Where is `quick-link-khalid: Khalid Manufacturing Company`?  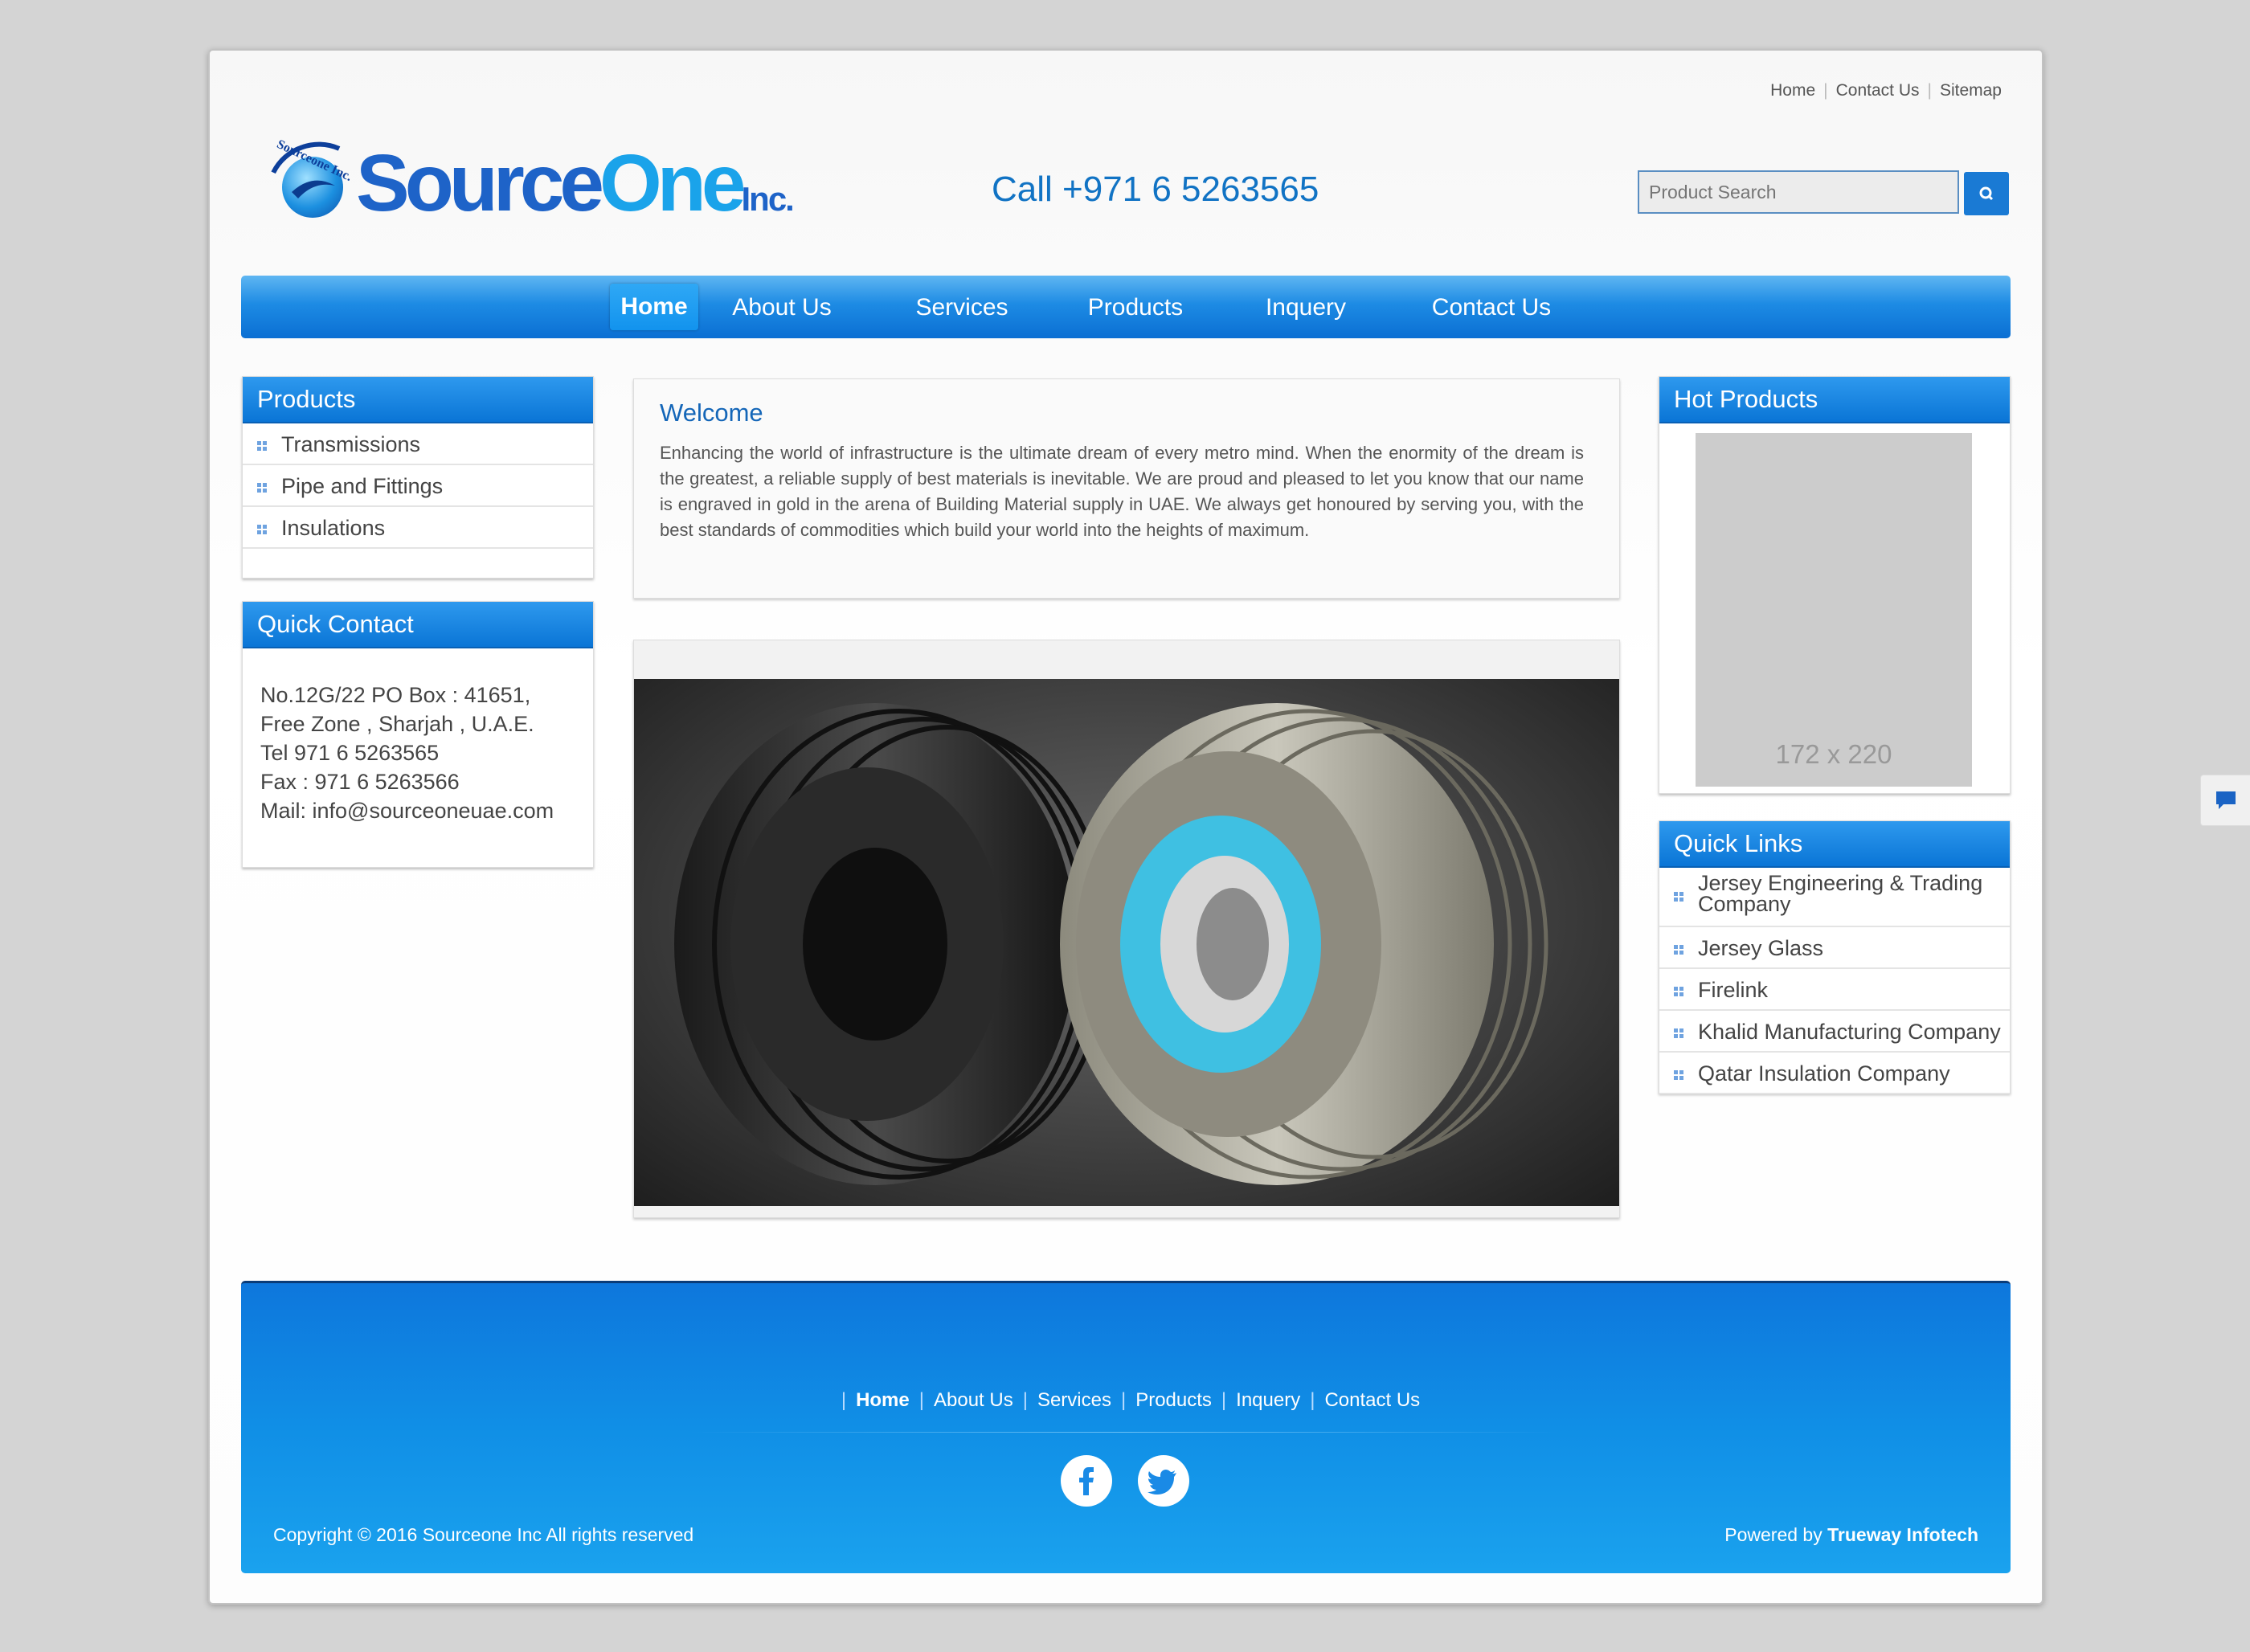 quick-link-khalid: Khalid Manufacturing Company is located at coordinates (1835, 1032).